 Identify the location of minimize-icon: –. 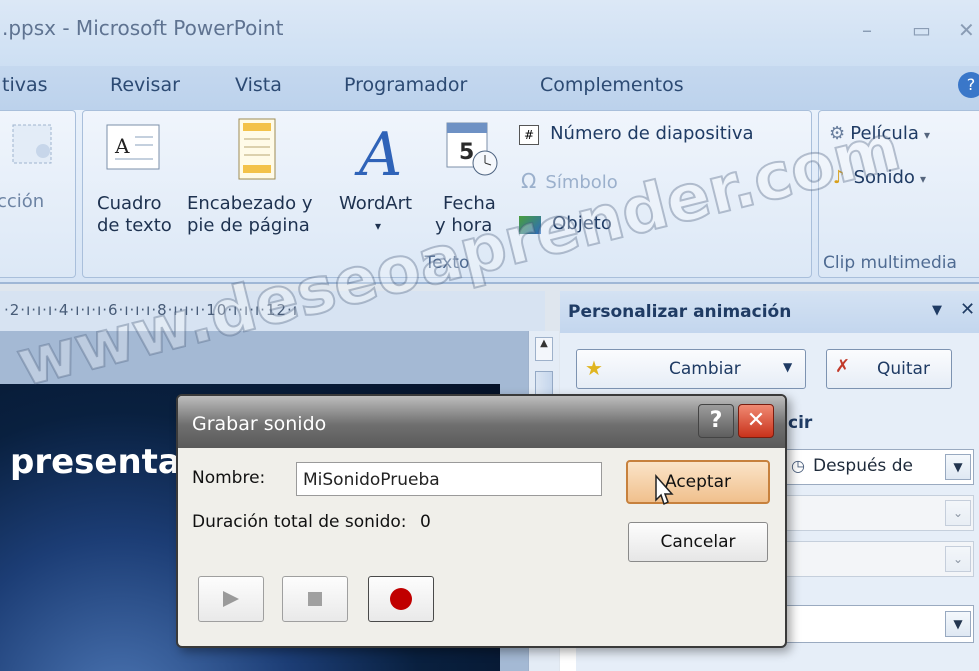
(867, 30).